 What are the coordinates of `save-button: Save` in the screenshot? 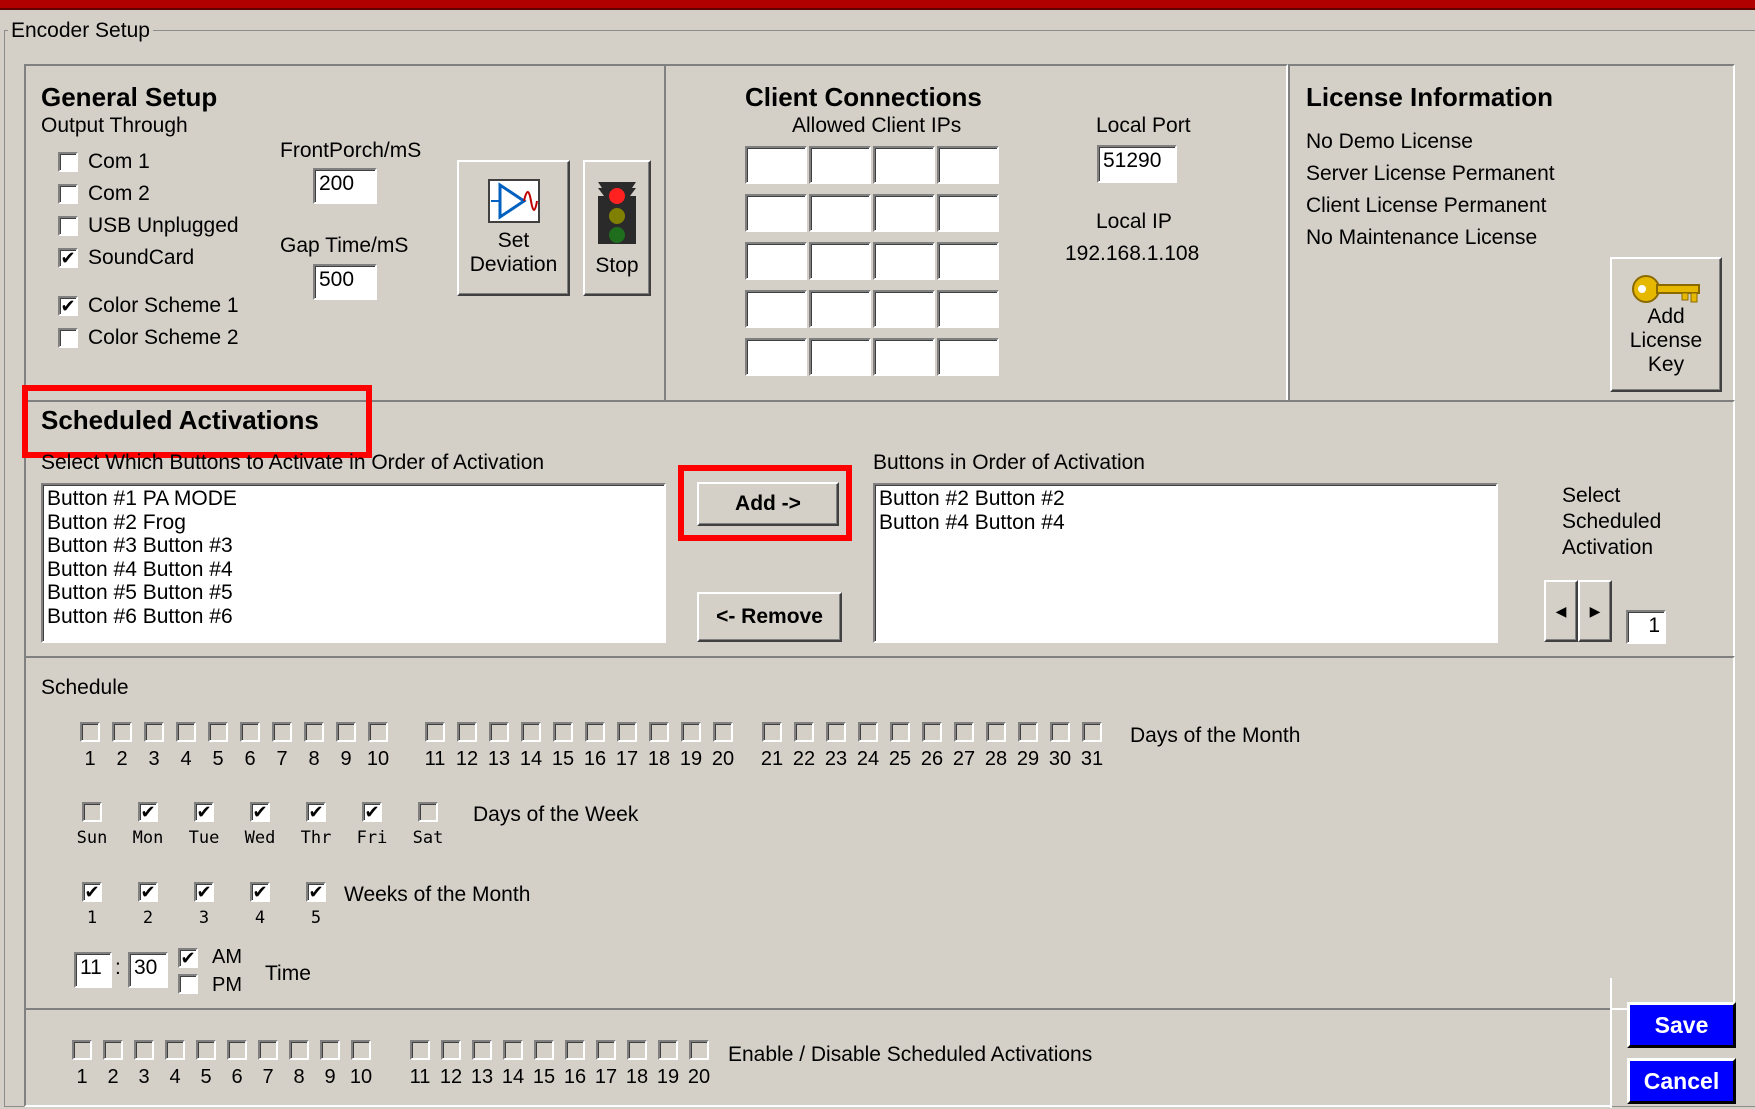 It's located at (1681, 1025).